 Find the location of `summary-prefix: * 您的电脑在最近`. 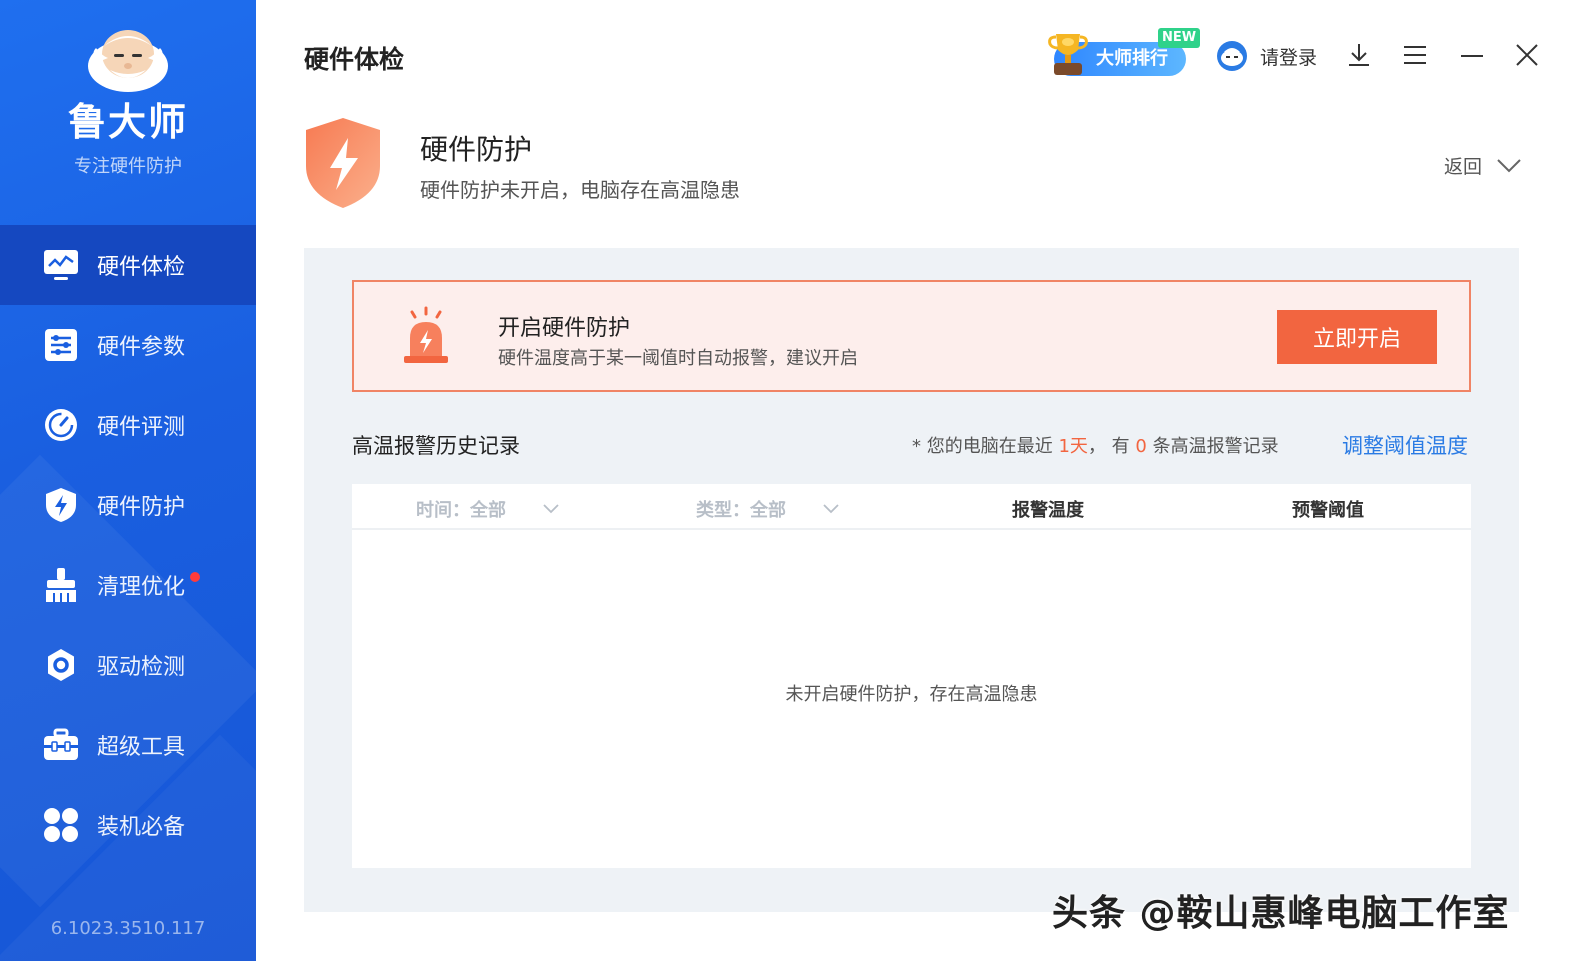

summary-prefix: * 您的电脑在最近 is located at coordinates (982, 446).